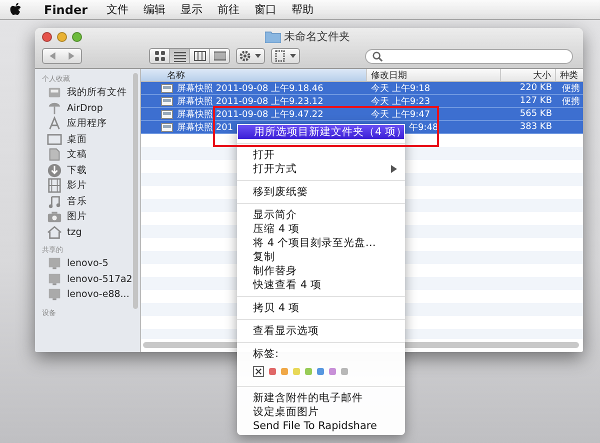  Describe the element at coordinates (250, 114) in the screenshot. I see `file-name: 屏幕快照 2011-09-08 上午9.47.22` at that location.